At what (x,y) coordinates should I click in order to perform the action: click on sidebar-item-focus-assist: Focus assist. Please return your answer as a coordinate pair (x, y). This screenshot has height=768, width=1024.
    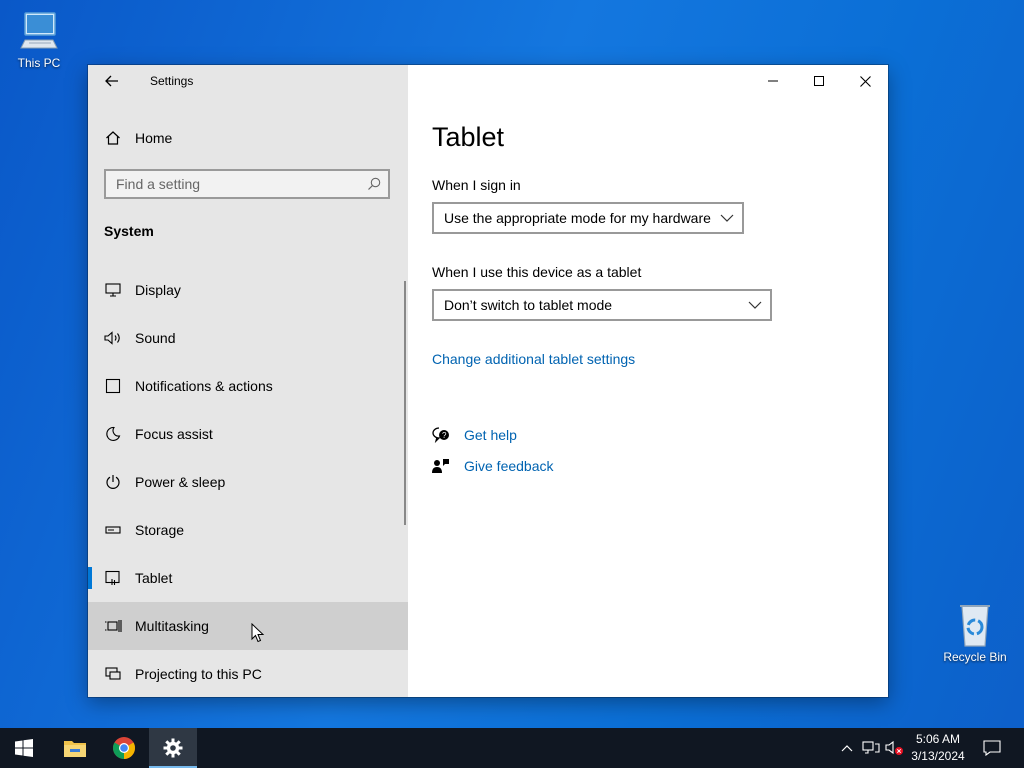
    Looking at the image, I should click on (248, 434).